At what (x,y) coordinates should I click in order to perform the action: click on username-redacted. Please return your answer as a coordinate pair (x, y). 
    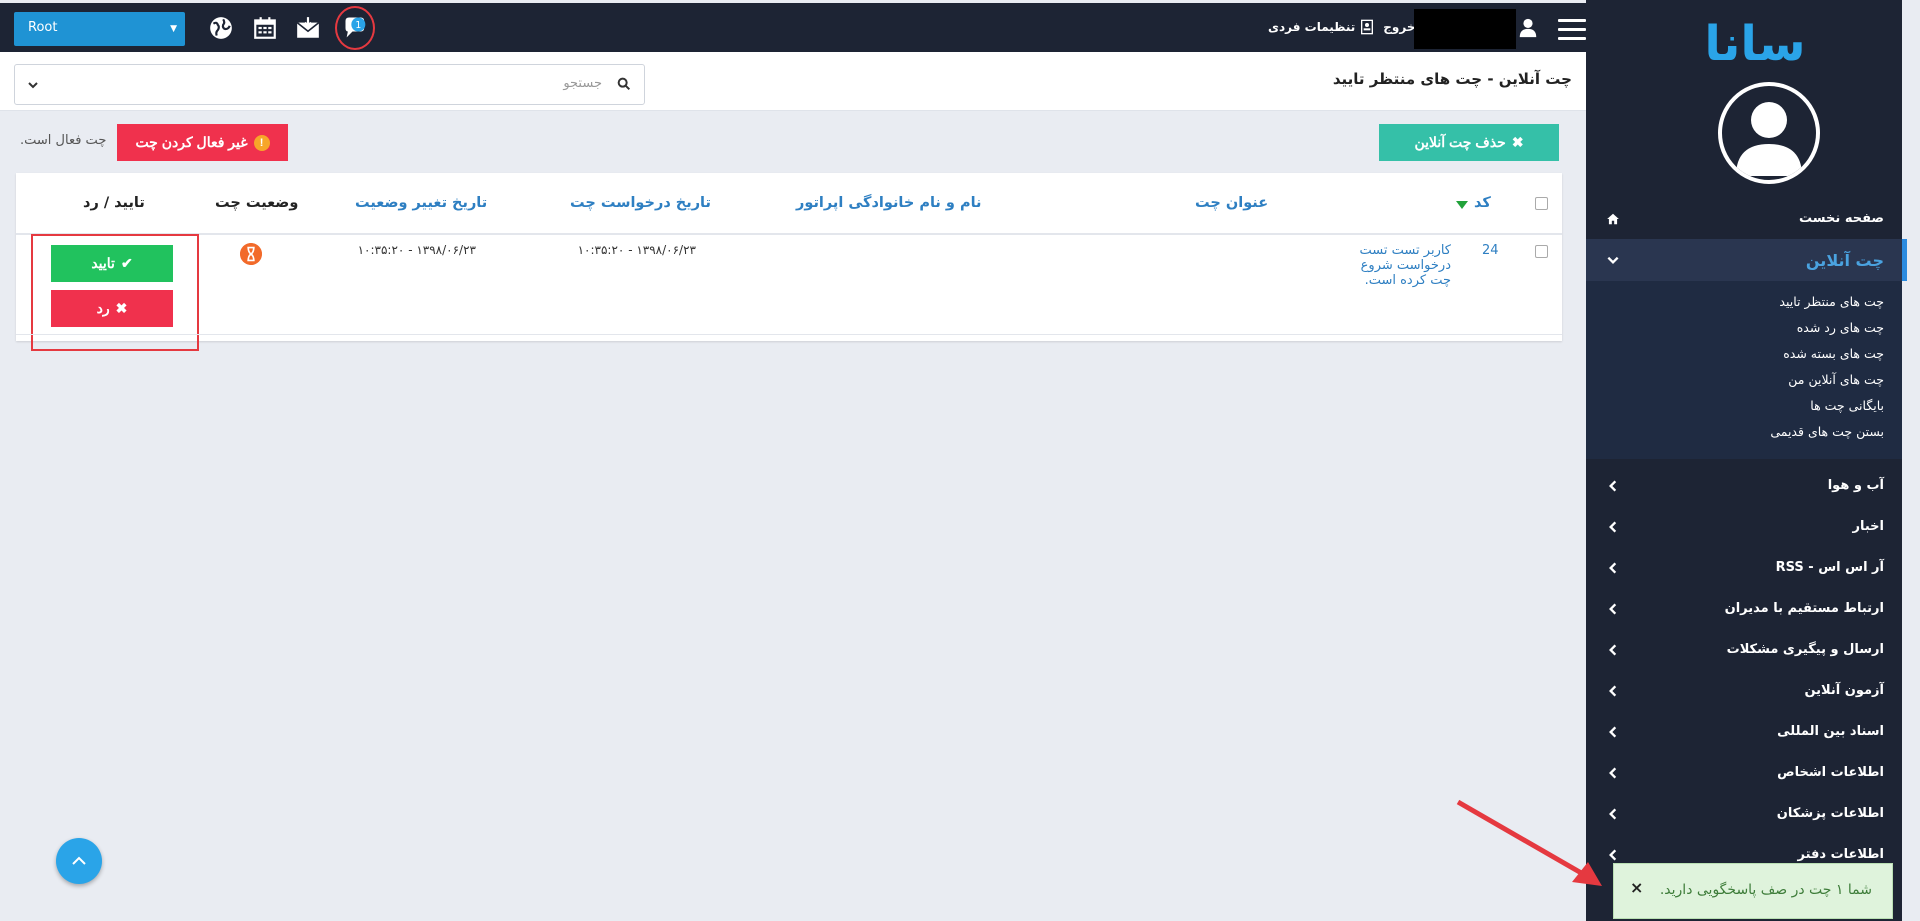
    Looking at the image, I should click on (1465, 29).